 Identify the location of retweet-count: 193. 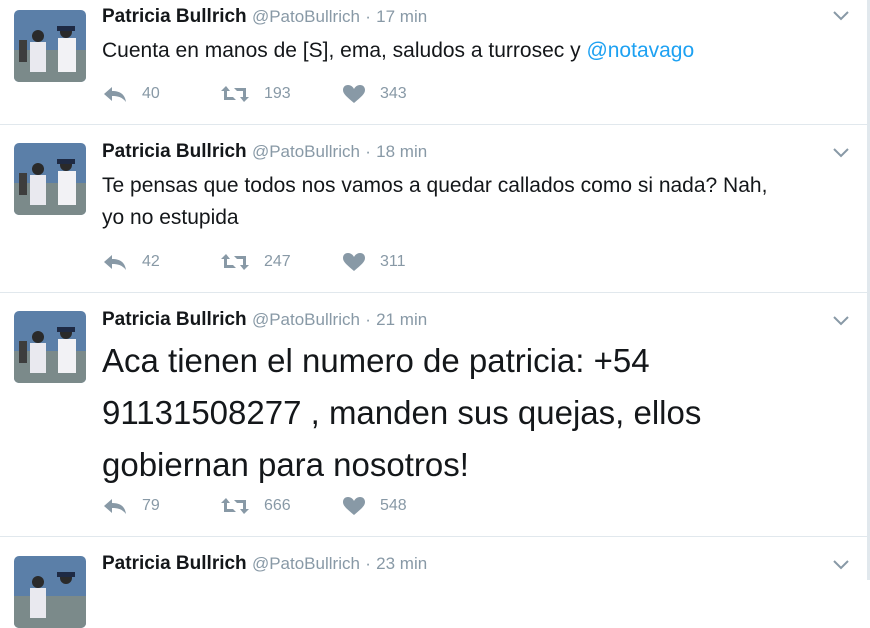
(277, 93).